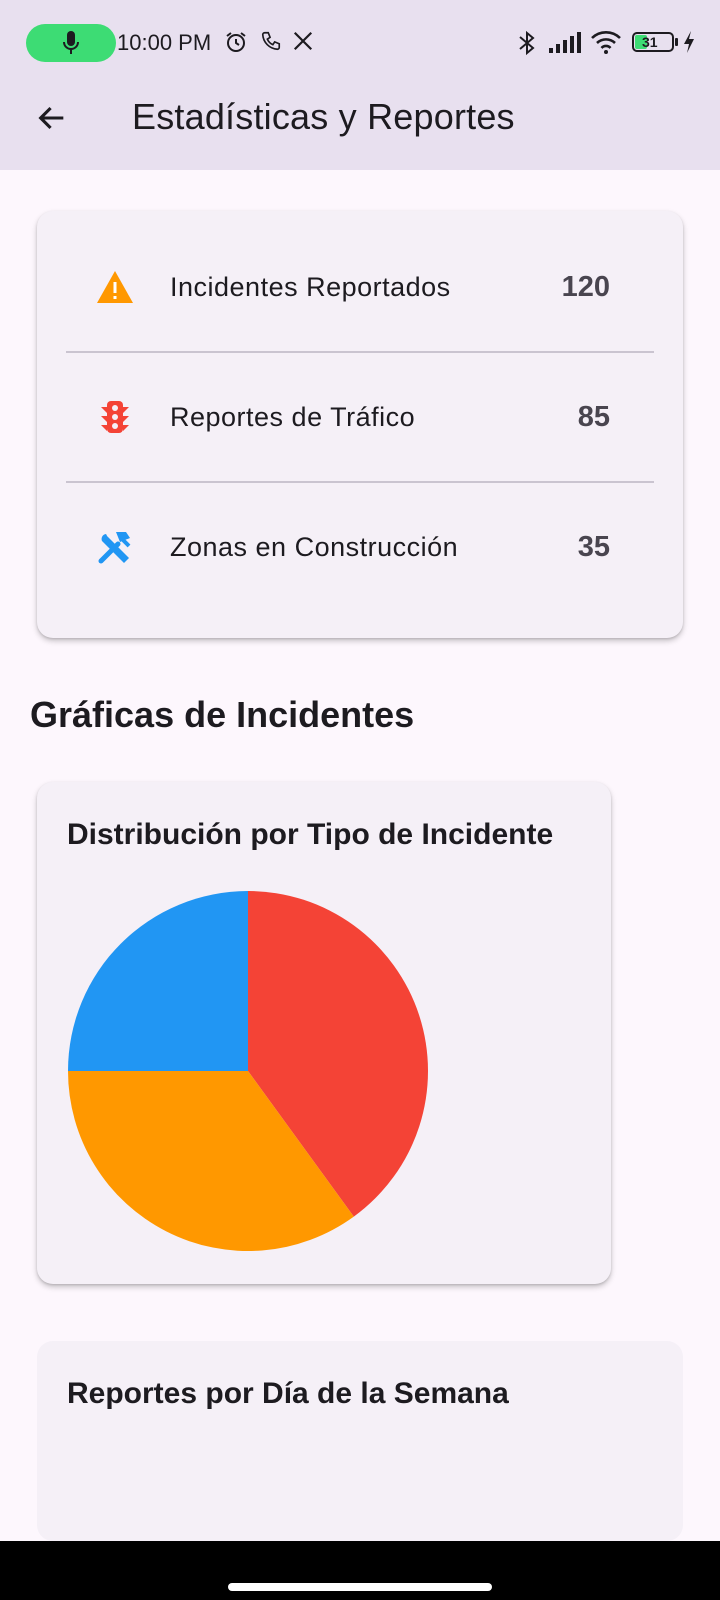  I want to click on stat-value: 35, so click(593, 546).